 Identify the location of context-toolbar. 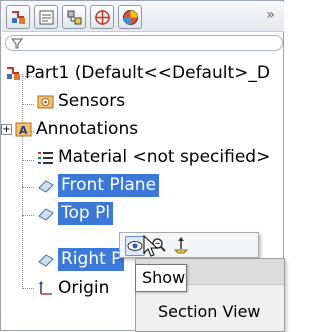
(189, 245).